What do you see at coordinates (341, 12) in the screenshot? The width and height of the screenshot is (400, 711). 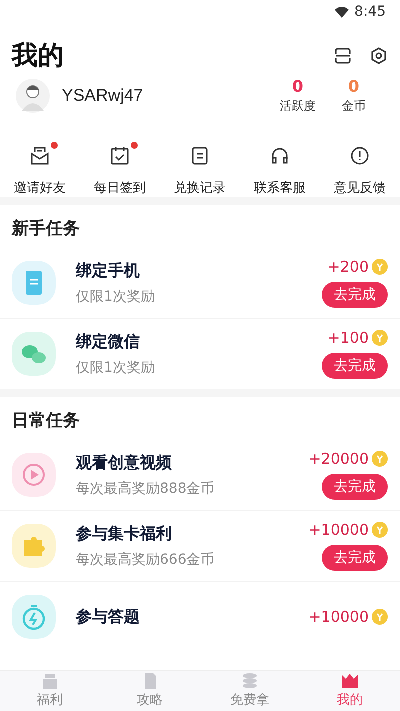 I see `wifi-icon` at bounding box center [341, 12].